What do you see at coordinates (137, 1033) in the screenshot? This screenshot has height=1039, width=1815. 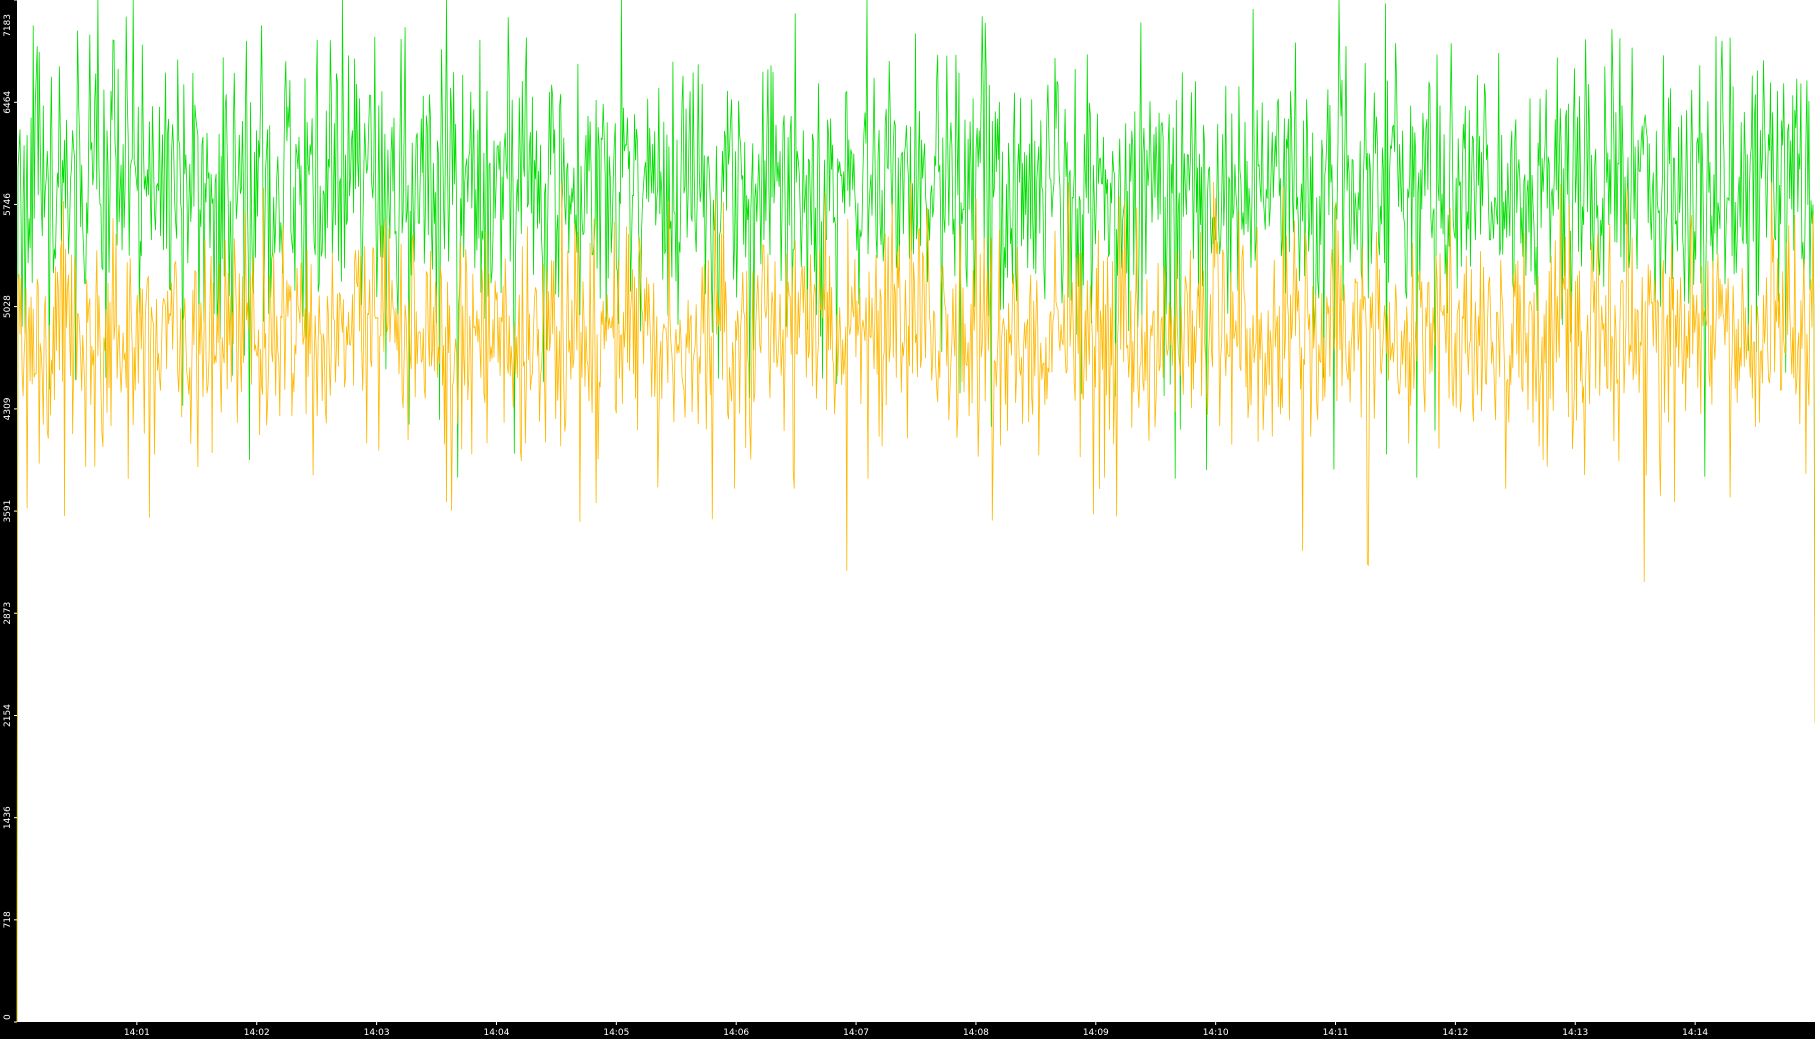 I see `x-tick-label: 14:01` at bounding box center [137, 1033].